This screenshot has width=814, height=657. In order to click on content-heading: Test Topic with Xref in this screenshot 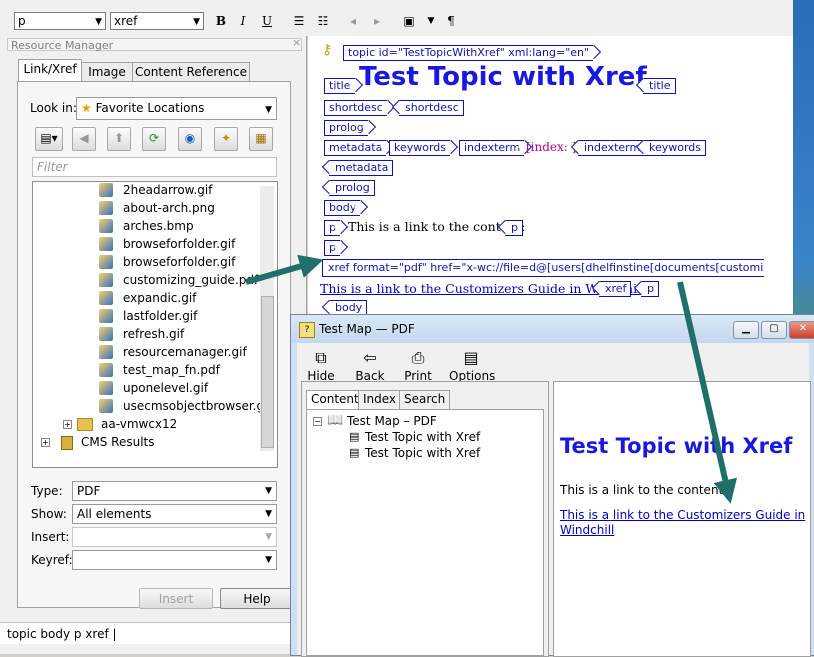, I will do `click(676, 446)`.